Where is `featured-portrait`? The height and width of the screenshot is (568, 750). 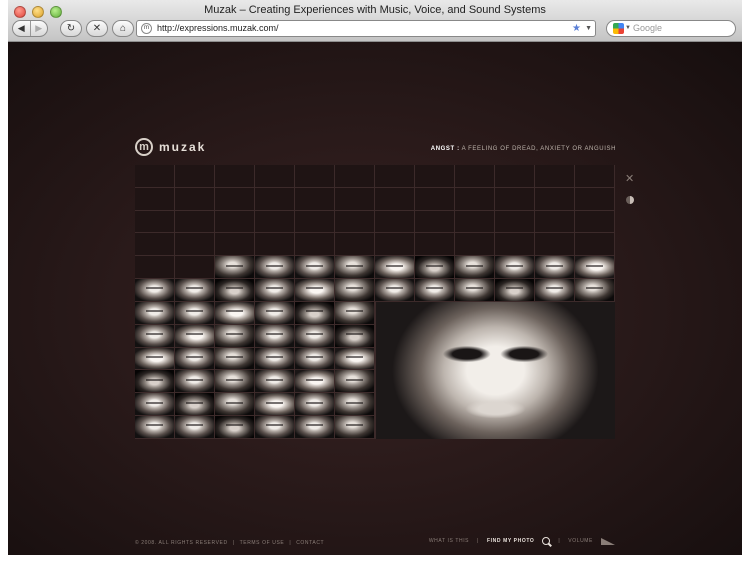
featured-portrait is located at coordinates (495, 370).